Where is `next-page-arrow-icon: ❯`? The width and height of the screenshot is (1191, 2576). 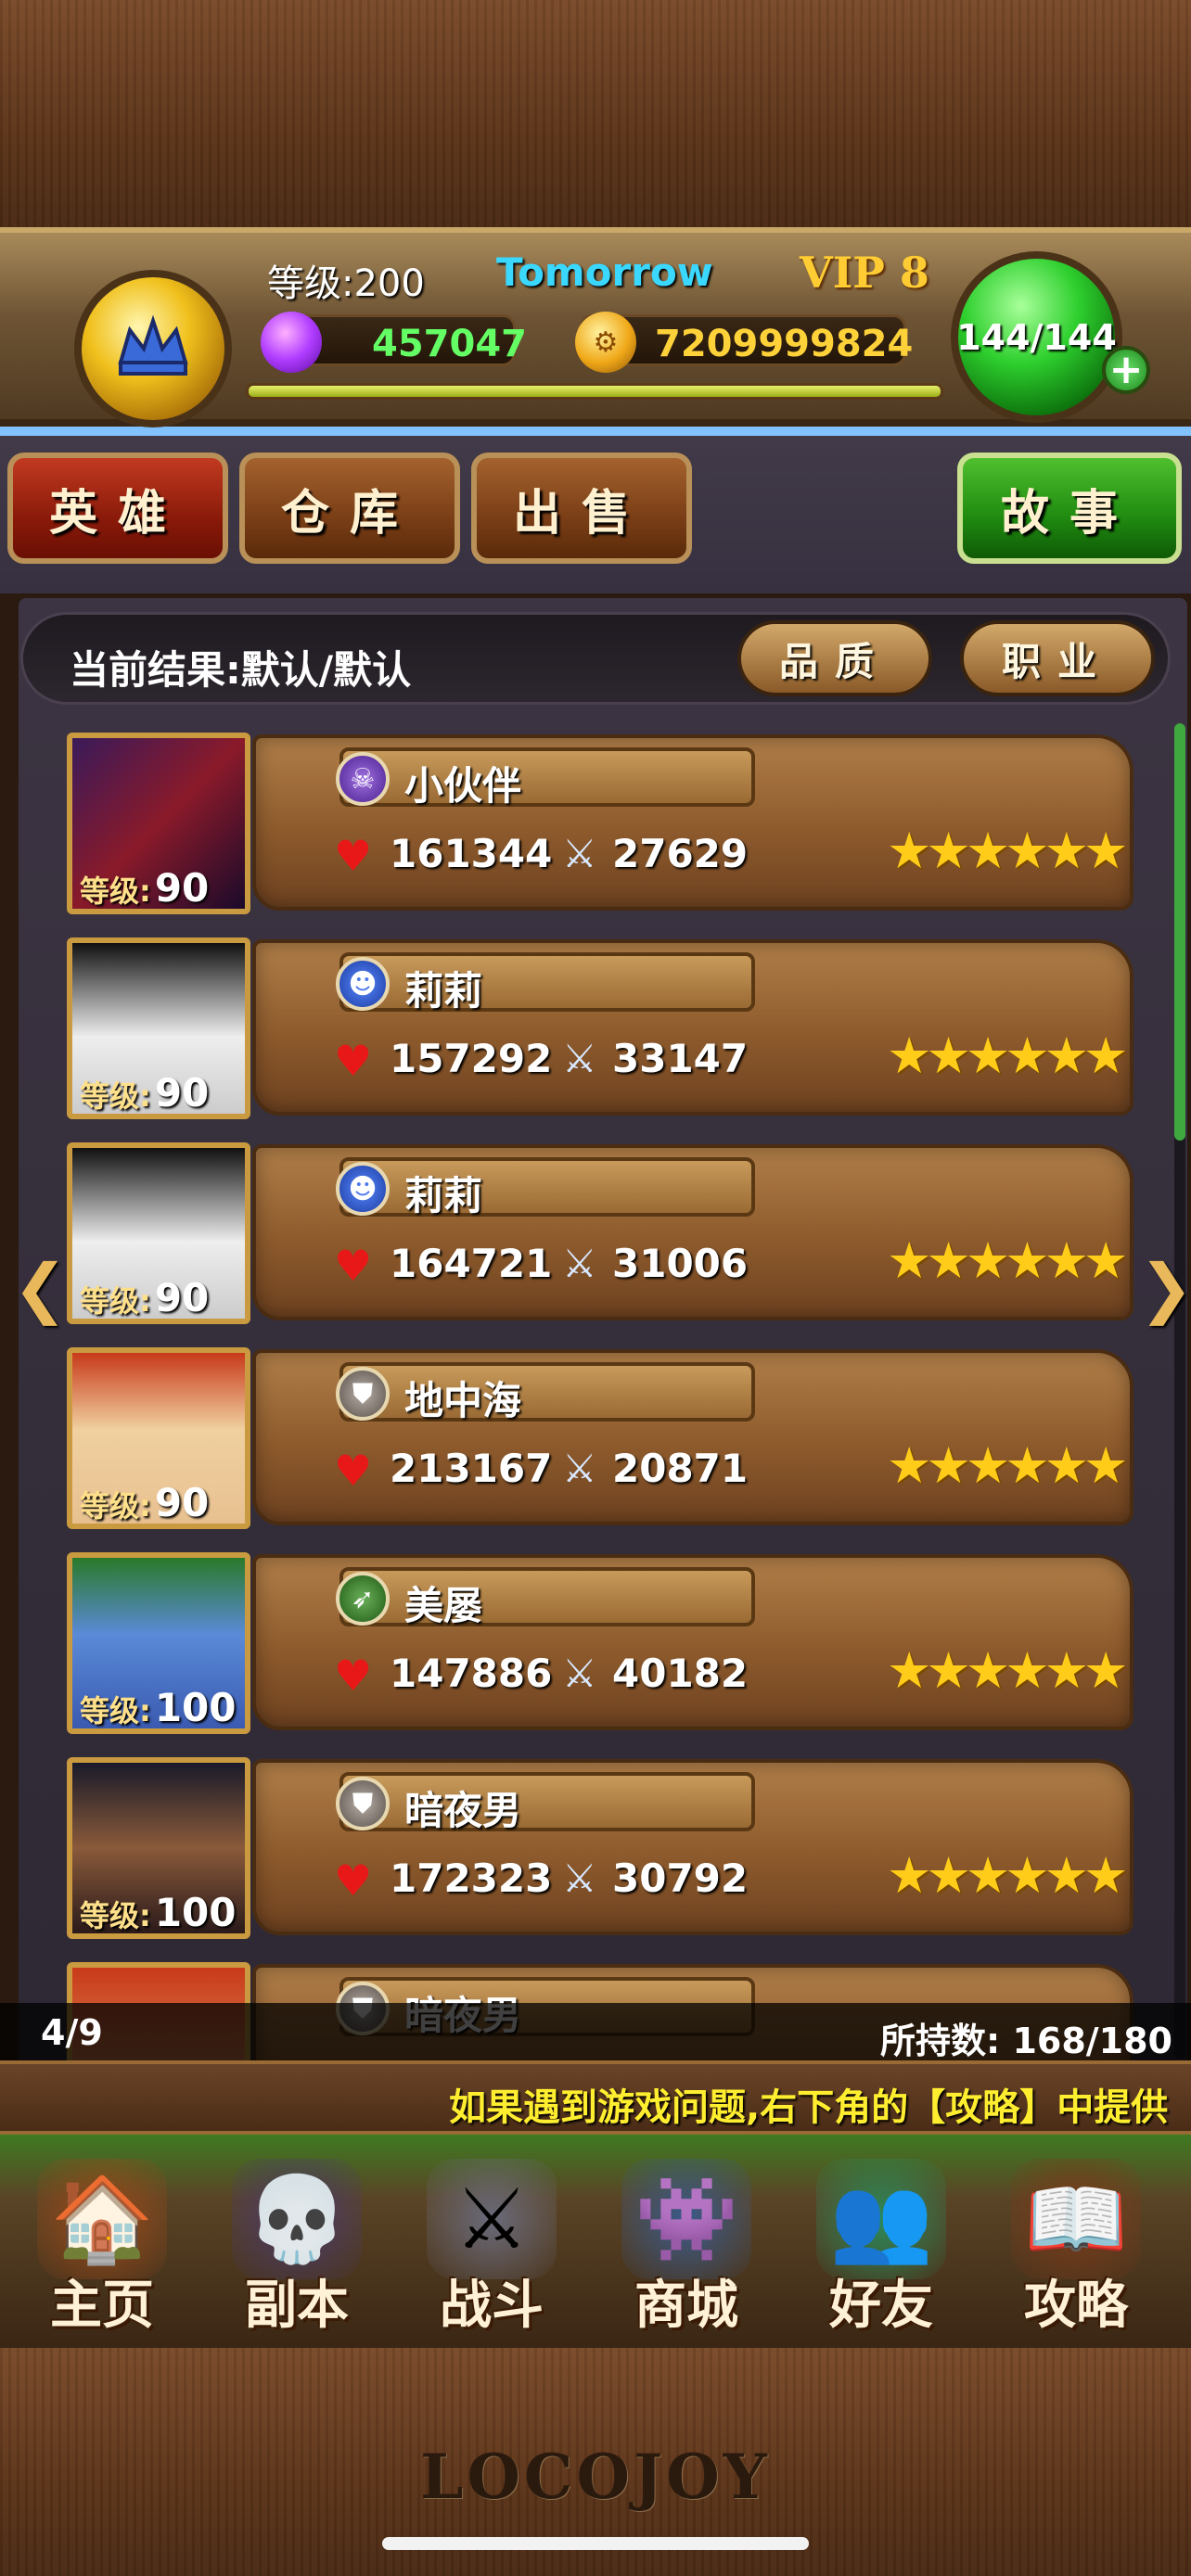 next-page-arrow-icon: ❯ is located at coordinates (1165, 1288).